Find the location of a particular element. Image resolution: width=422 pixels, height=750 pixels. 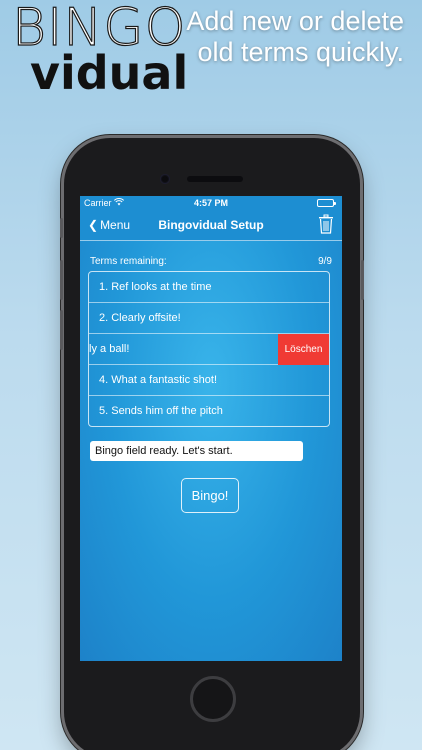

battery-icon is located at coordinates (326, 203).